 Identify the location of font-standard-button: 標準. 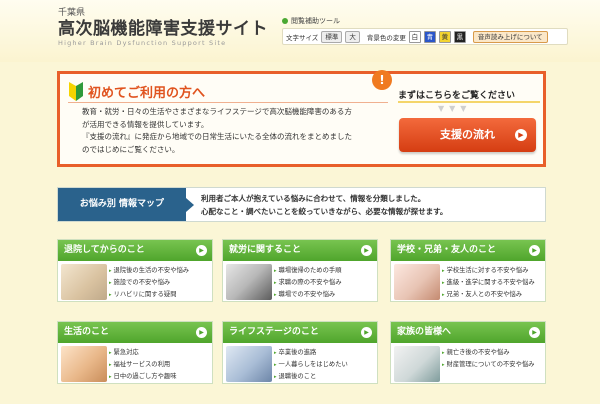
(332, 36).